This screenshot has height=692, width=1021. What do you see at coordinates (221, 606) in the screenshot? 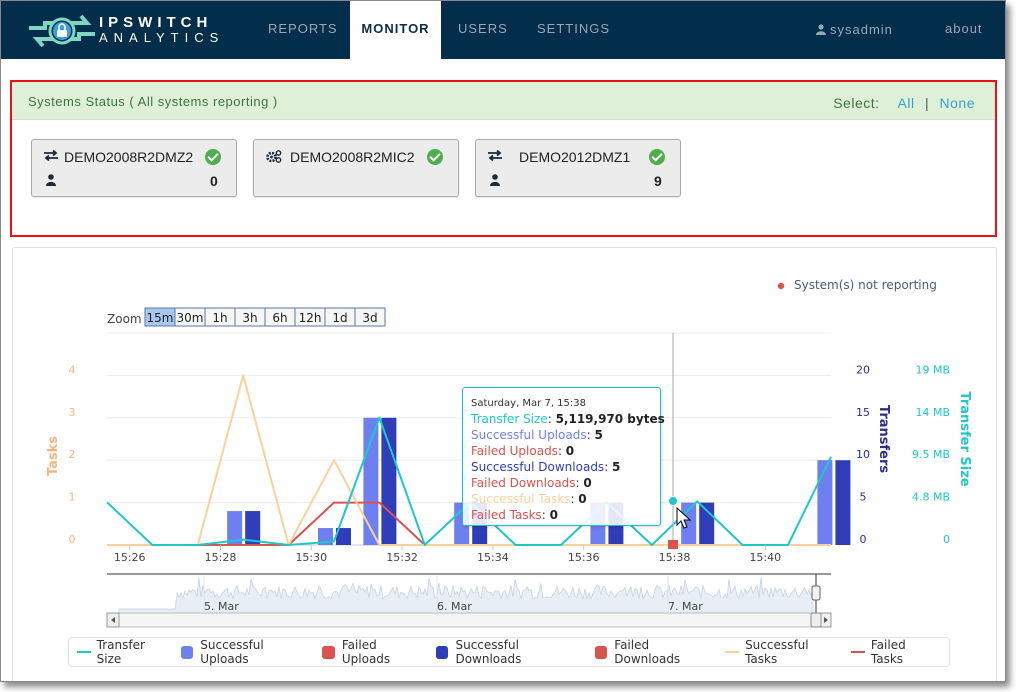
I see `navigator-date-label: 5. Mar` at bounding box center [221, 606].